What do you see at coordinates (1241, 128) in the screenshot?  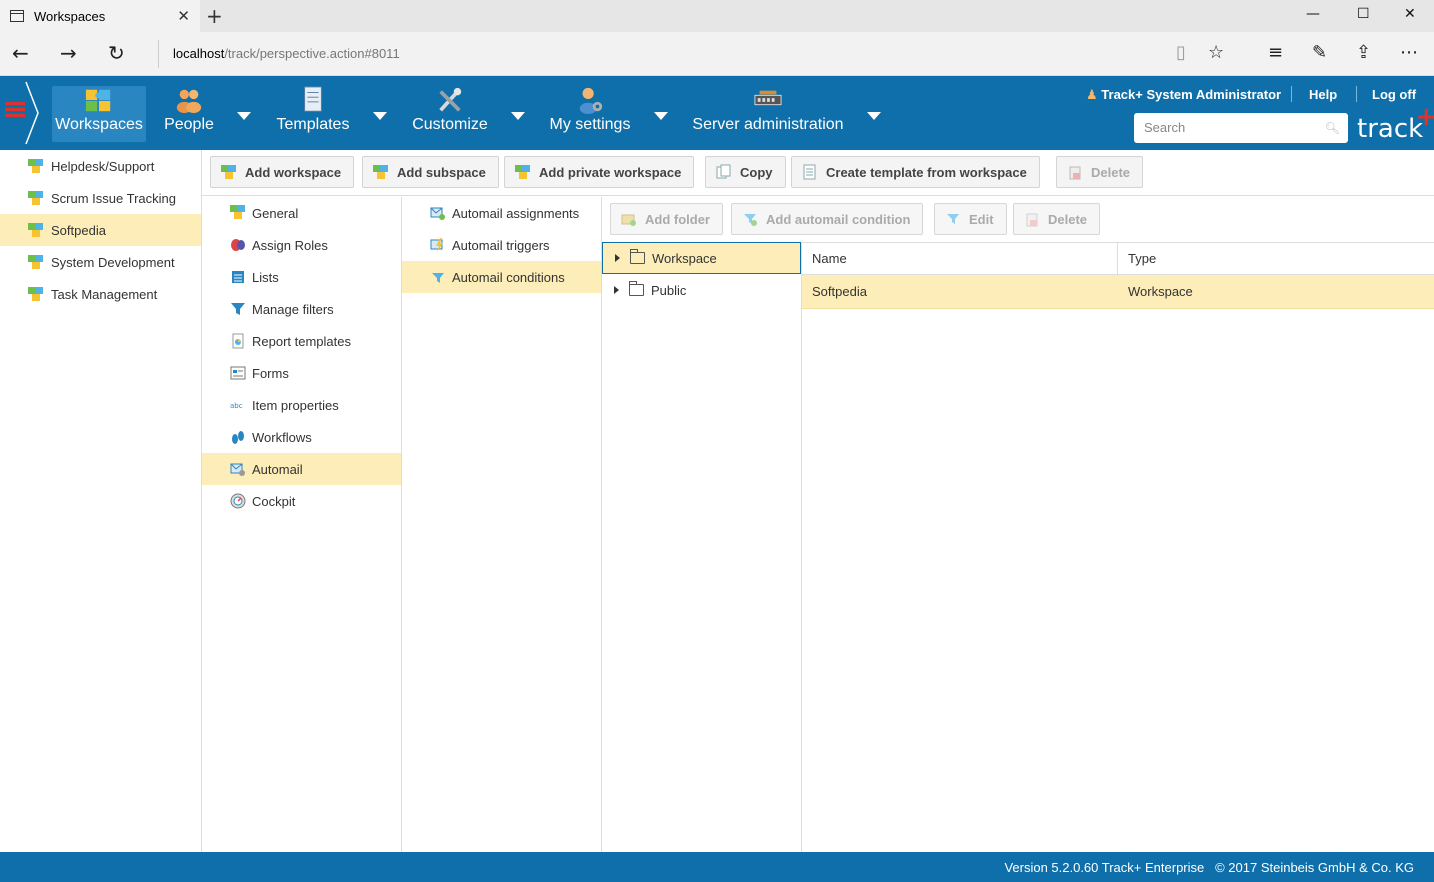 I see `search-input: Search 🔍︎` at bounding box center [1241, 128].